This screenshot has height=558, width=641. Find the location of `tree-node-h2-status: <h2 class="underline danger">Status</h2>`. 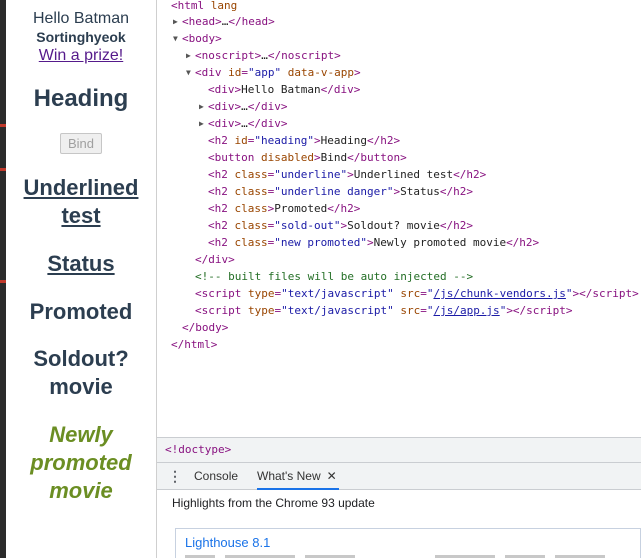

tree-node-h2-status: <h2 class="underline danger">Status</h2> is located at coordinates (340, 192).